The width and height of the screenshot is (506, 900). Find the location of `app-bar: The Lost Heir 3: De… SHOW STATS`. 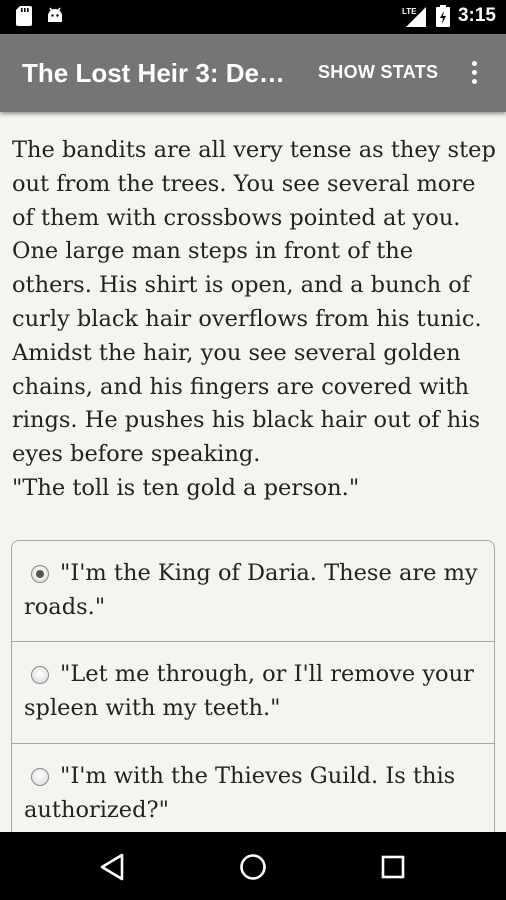

app-bar: The Lost Heir 3: De… SHOW STATS is located at coordinates (253, 73).